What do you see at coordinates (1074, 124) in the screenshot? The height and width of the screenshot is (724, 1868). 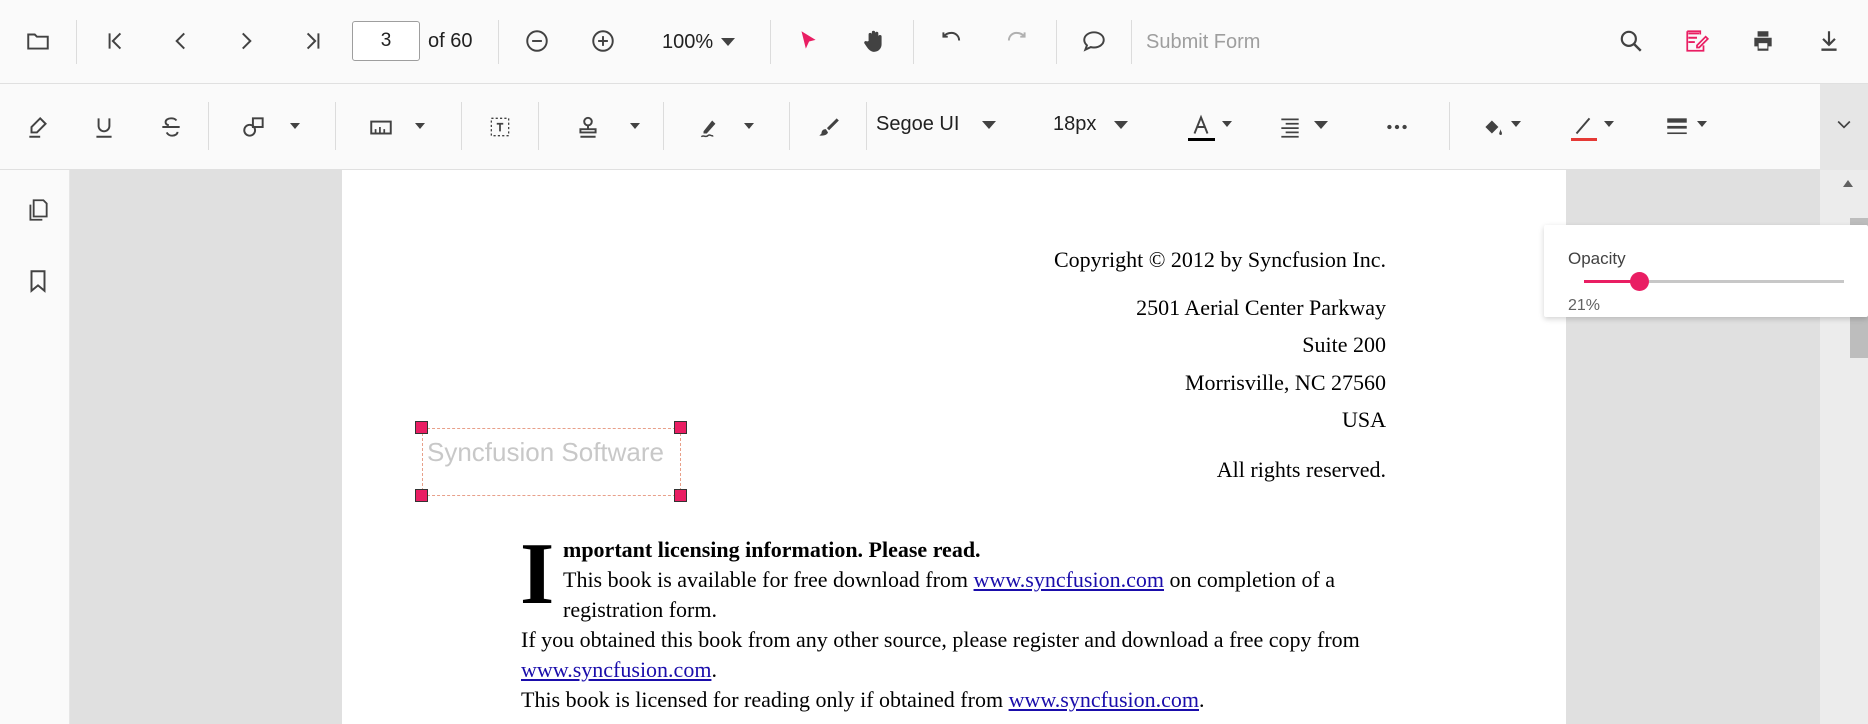 I see `font-size-dropdown: 18px` at bounding box center [1074, 124].